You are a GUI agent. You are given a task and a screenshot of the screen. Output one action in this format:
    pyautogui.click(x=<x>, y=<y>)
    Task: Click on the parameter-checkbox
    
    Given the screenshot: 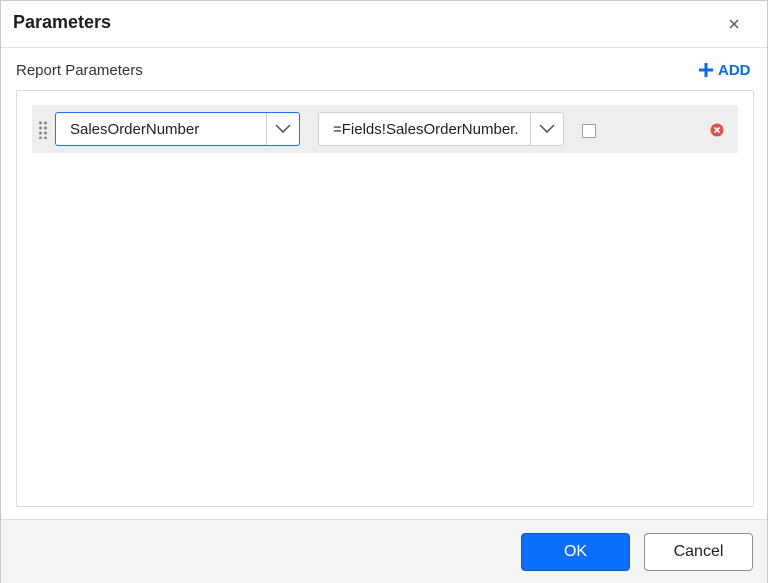 What is the action you would take?
    pyautogui.click(x=589, y=131)
    